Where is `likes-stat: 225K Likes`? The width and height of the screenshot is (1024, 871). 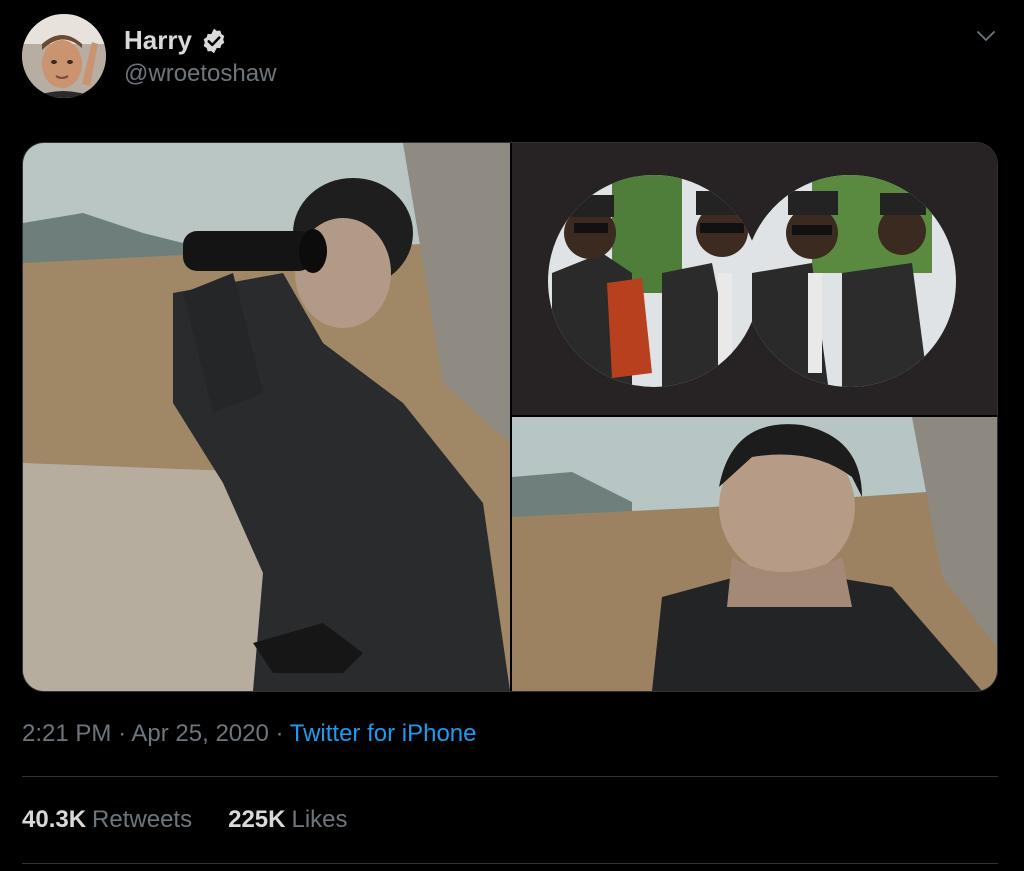 likes-stat: 225K Likes is located at coordinates (287, 820).